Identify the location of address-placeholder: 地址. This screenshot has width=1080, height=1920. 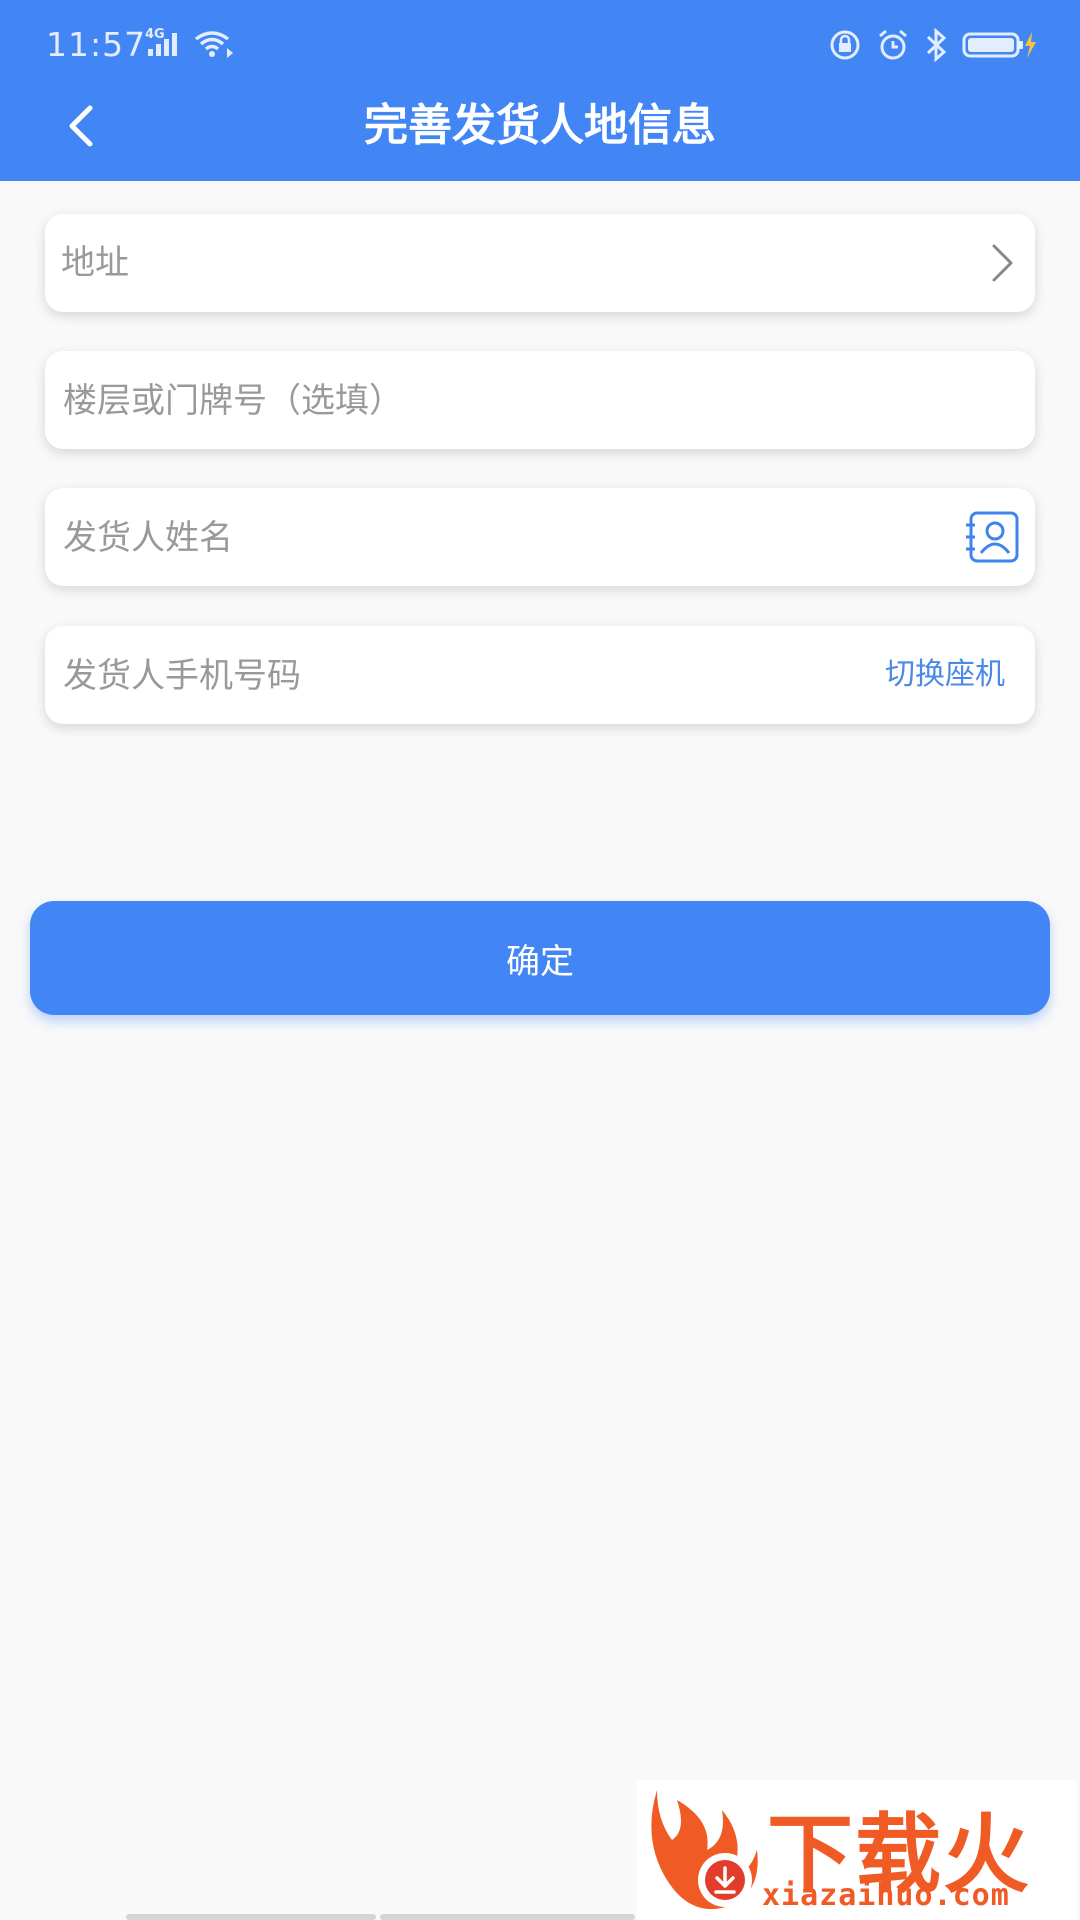
(95, 263).